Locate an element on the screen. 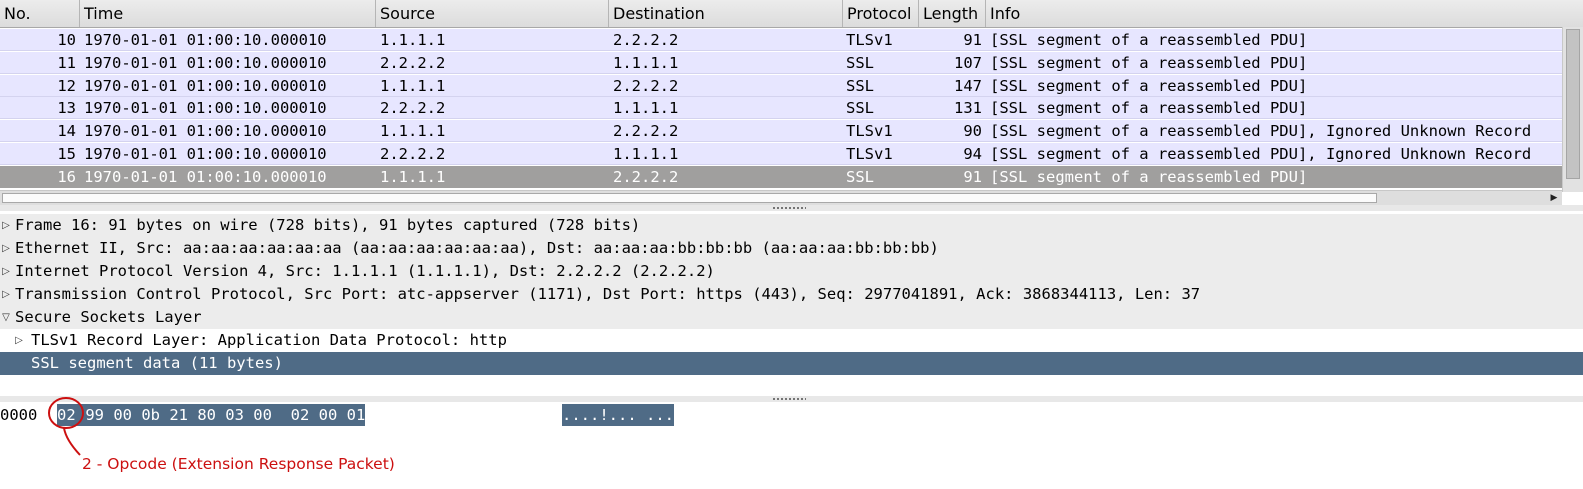  column-no: No. is located at coordinates (40, 13).